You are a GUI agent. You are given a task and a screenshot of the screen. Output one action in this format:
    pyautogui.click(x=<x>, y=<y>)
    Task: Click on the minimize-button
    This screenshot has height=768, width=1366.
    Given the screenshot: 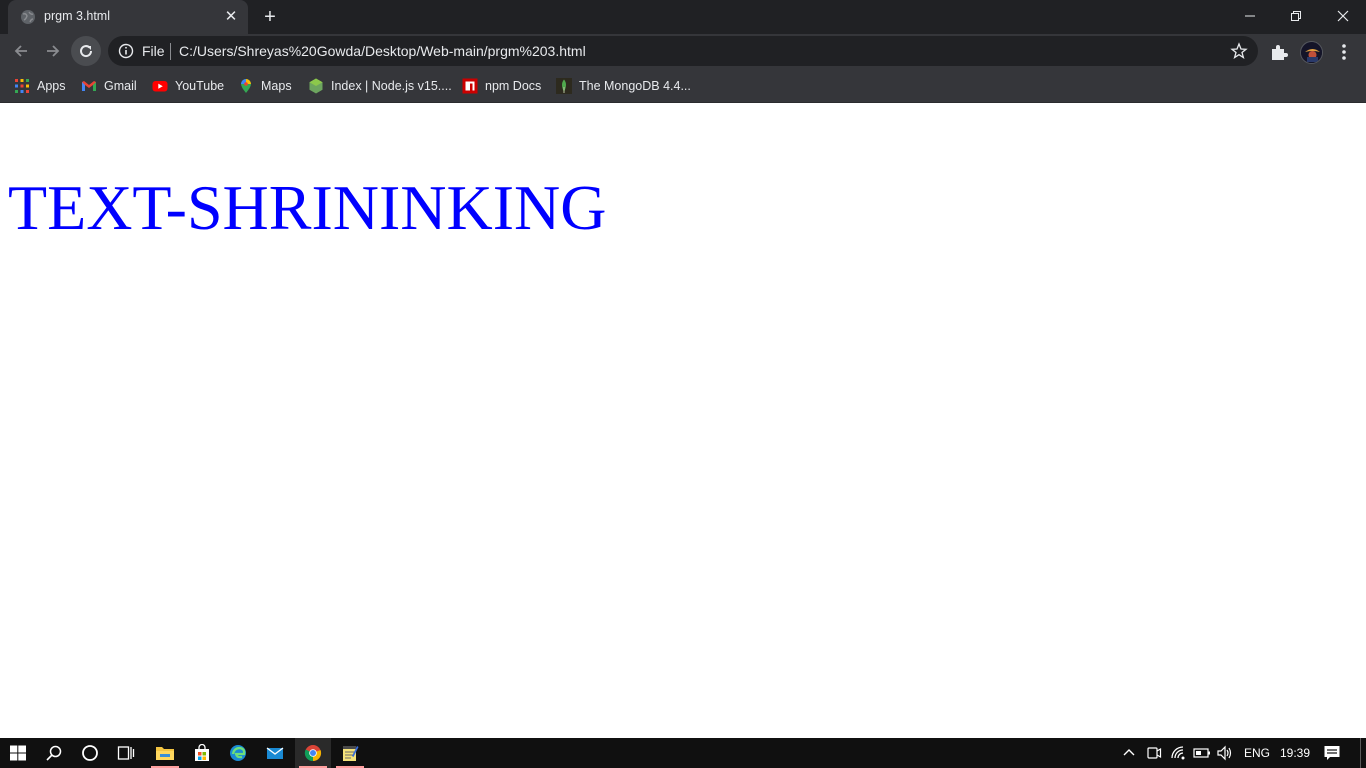 What is the action you would take?
    pyautogui.click(x=1250, y=16)
    